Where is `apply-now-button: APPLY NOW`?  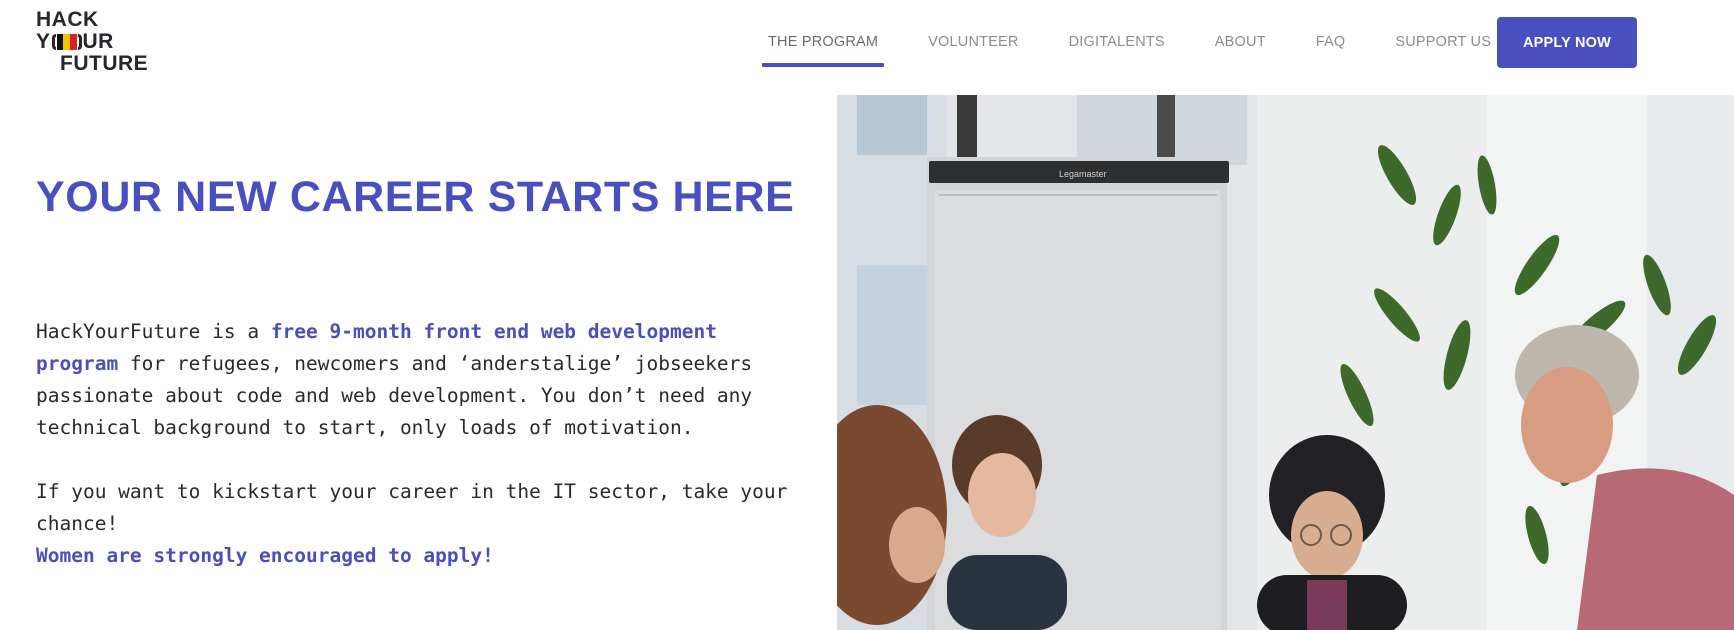 apply-now-button: APPLY NOW is located at coordinates (1567, 42).